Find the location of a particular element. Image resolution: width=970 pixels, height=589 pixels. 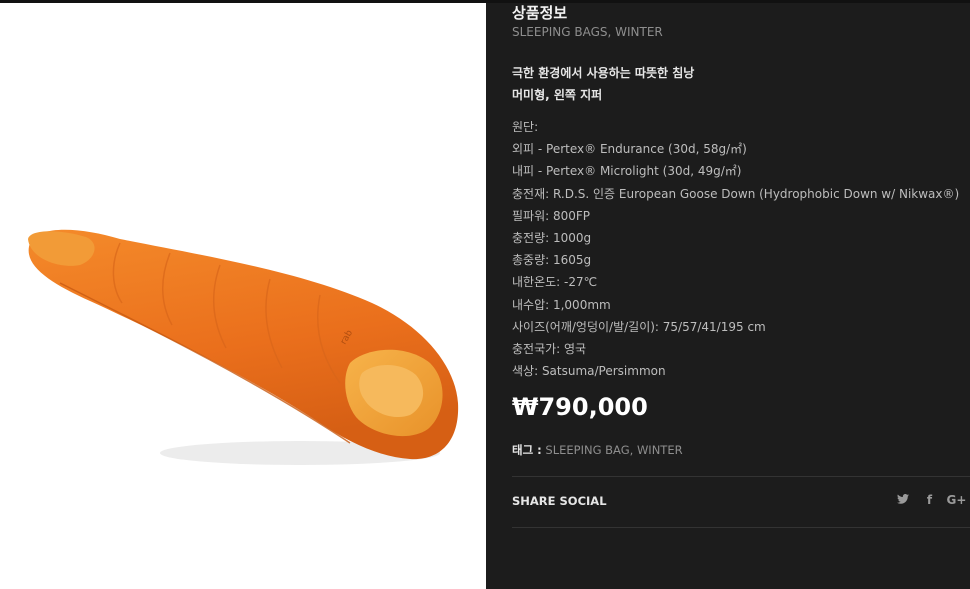

share-social-label: SHARE SOCIAL is located at coordinates (559, 501).